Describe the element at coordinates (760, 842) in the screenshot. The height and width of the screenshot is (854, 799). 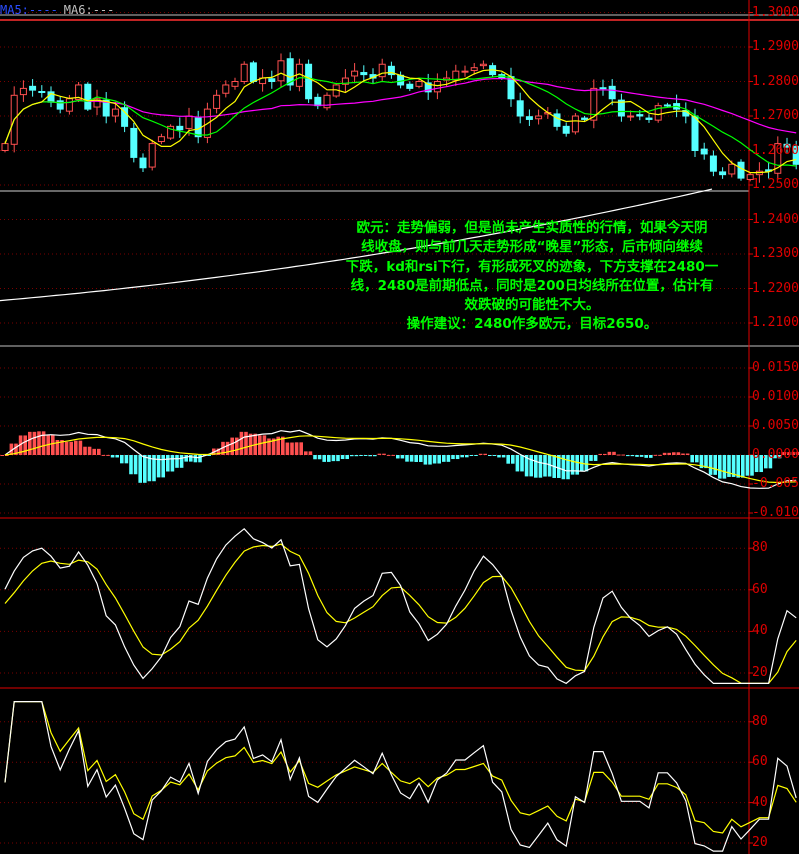
I see `rsi-tick-label: 20` at that location.